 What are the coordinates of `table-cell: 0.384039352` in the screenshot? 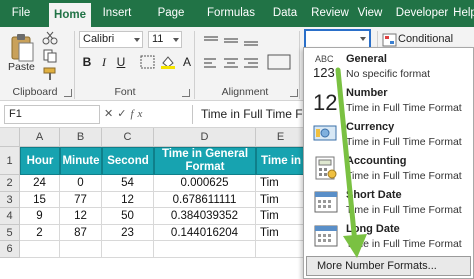 It's located at (205, 216).